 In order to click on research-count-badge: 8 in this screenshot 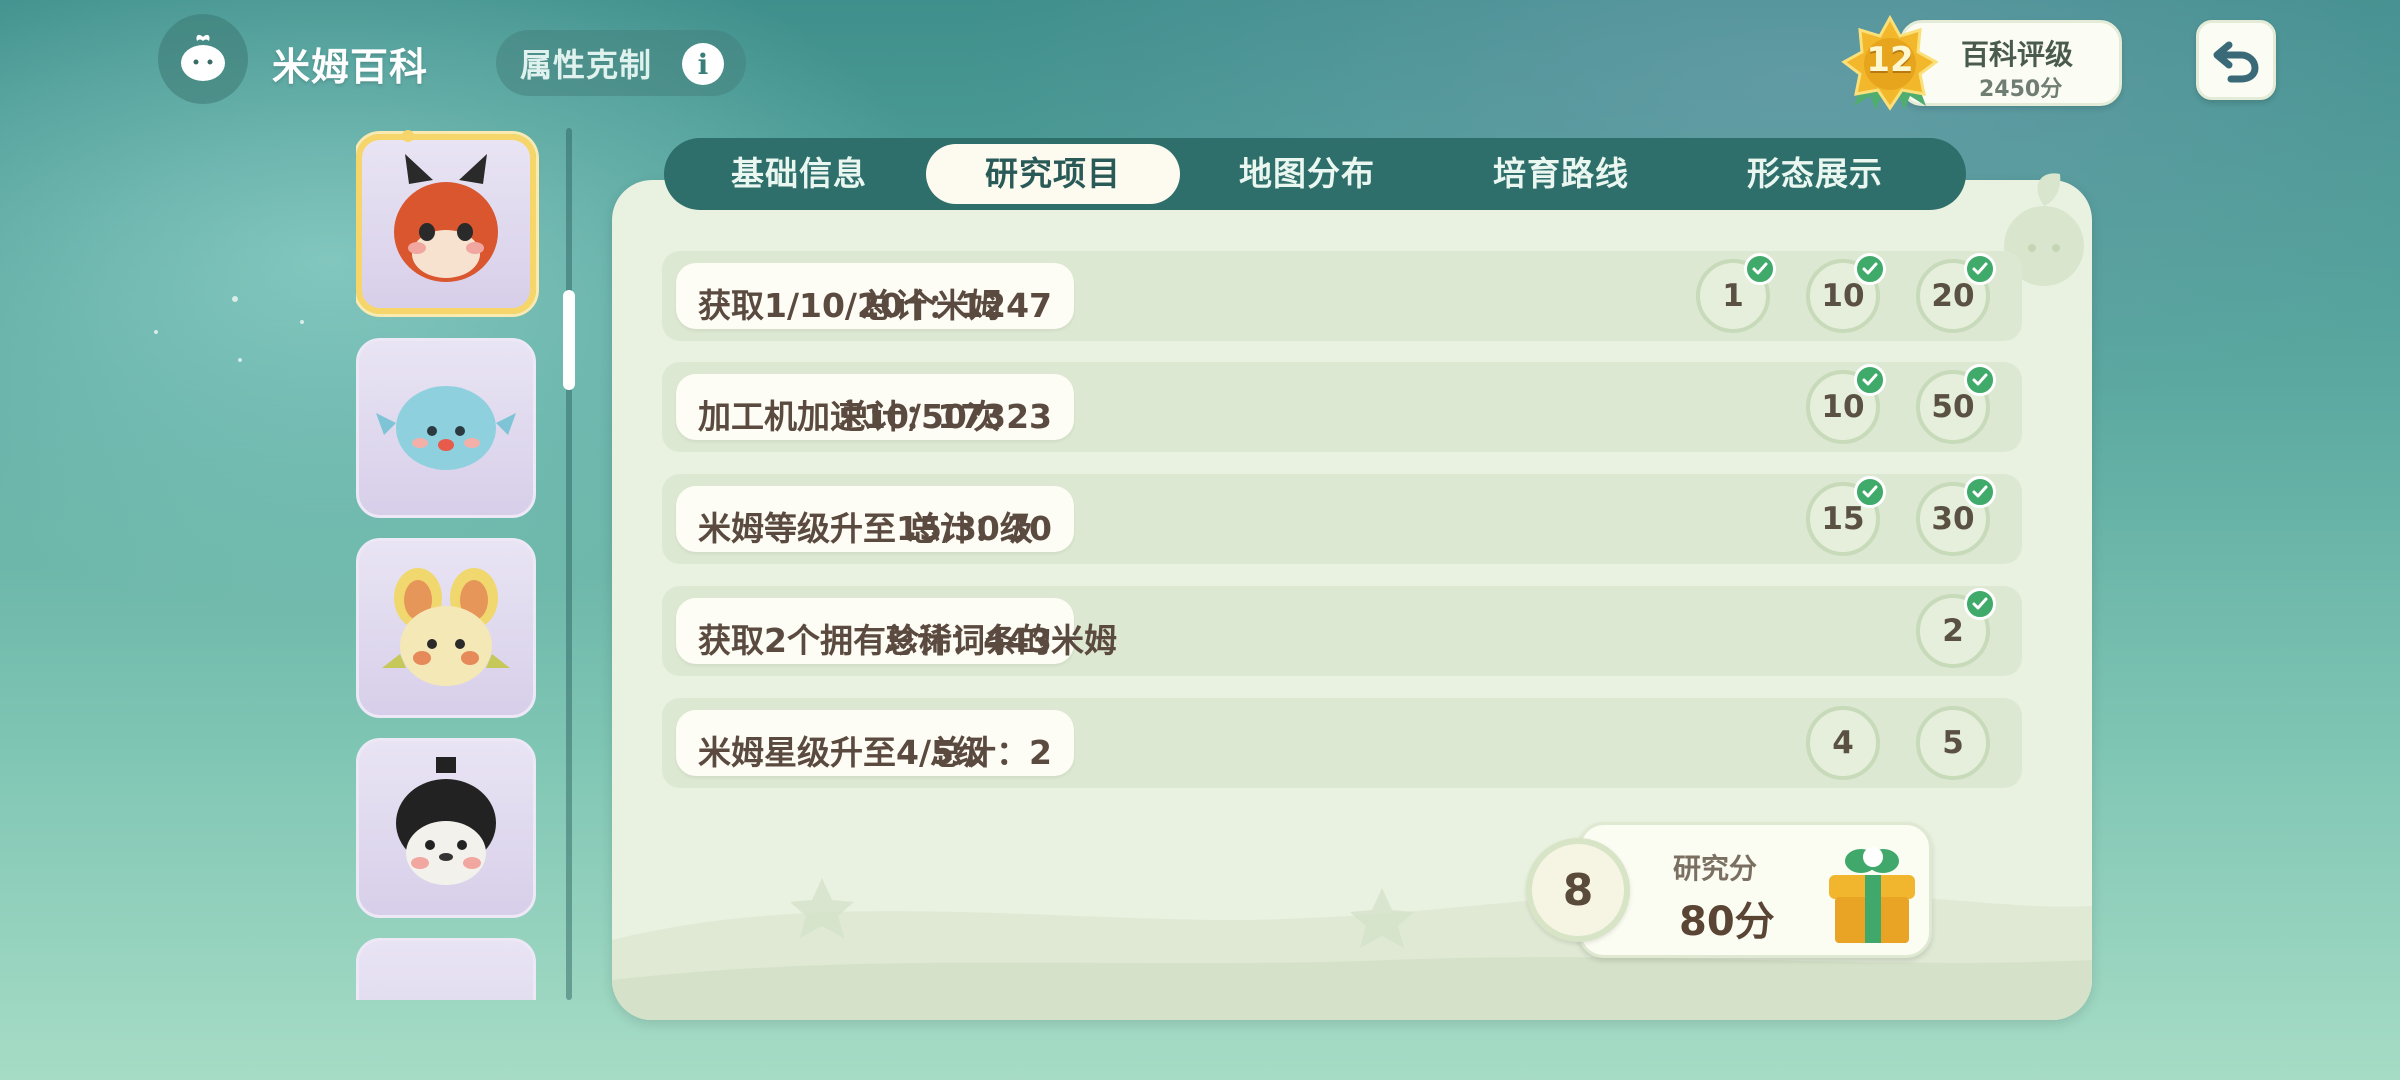, I will do `click(1578, 890)`.